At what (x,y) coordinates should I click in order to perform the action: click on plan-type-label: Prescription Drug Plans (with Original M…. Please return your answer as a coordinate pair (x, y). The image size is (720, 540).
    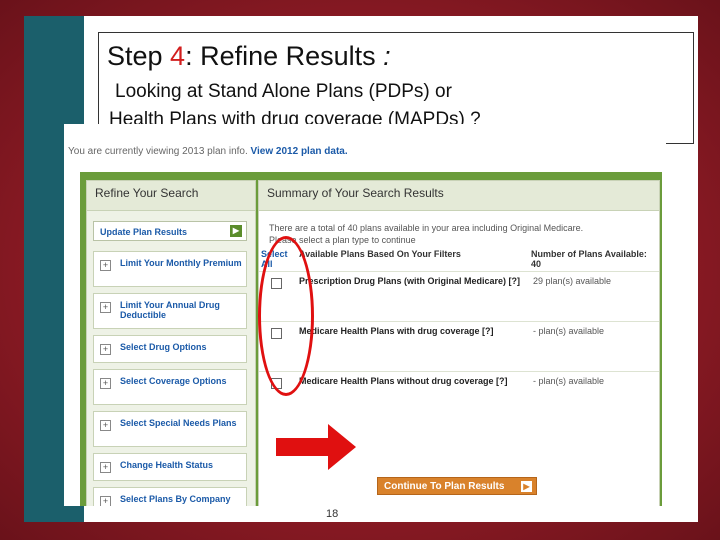
    Looking at the image, I should click on (410, 281).